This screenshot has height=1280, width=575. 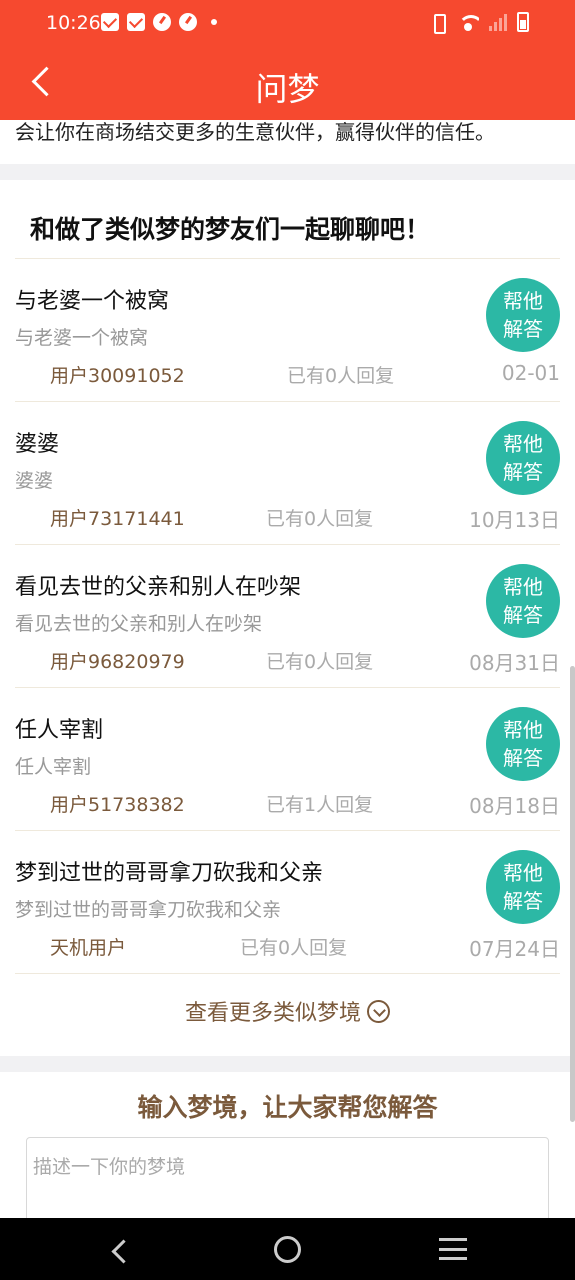 What do you see at coordinates (148, 910) in the screenshot?
I see `dream-desc: 梦到过世的哥哥拿刀砍我和父亲` at bounding box center [148, 910].